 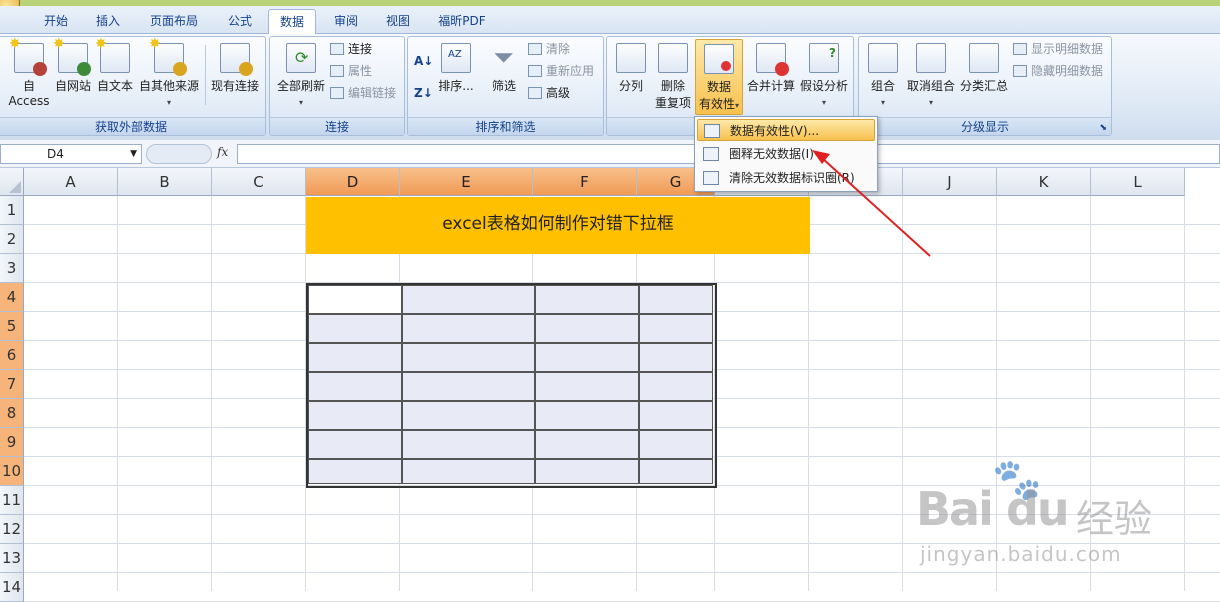 I want to click on from-access-button: ✸ 自 Access, so click(x=29, y=72).